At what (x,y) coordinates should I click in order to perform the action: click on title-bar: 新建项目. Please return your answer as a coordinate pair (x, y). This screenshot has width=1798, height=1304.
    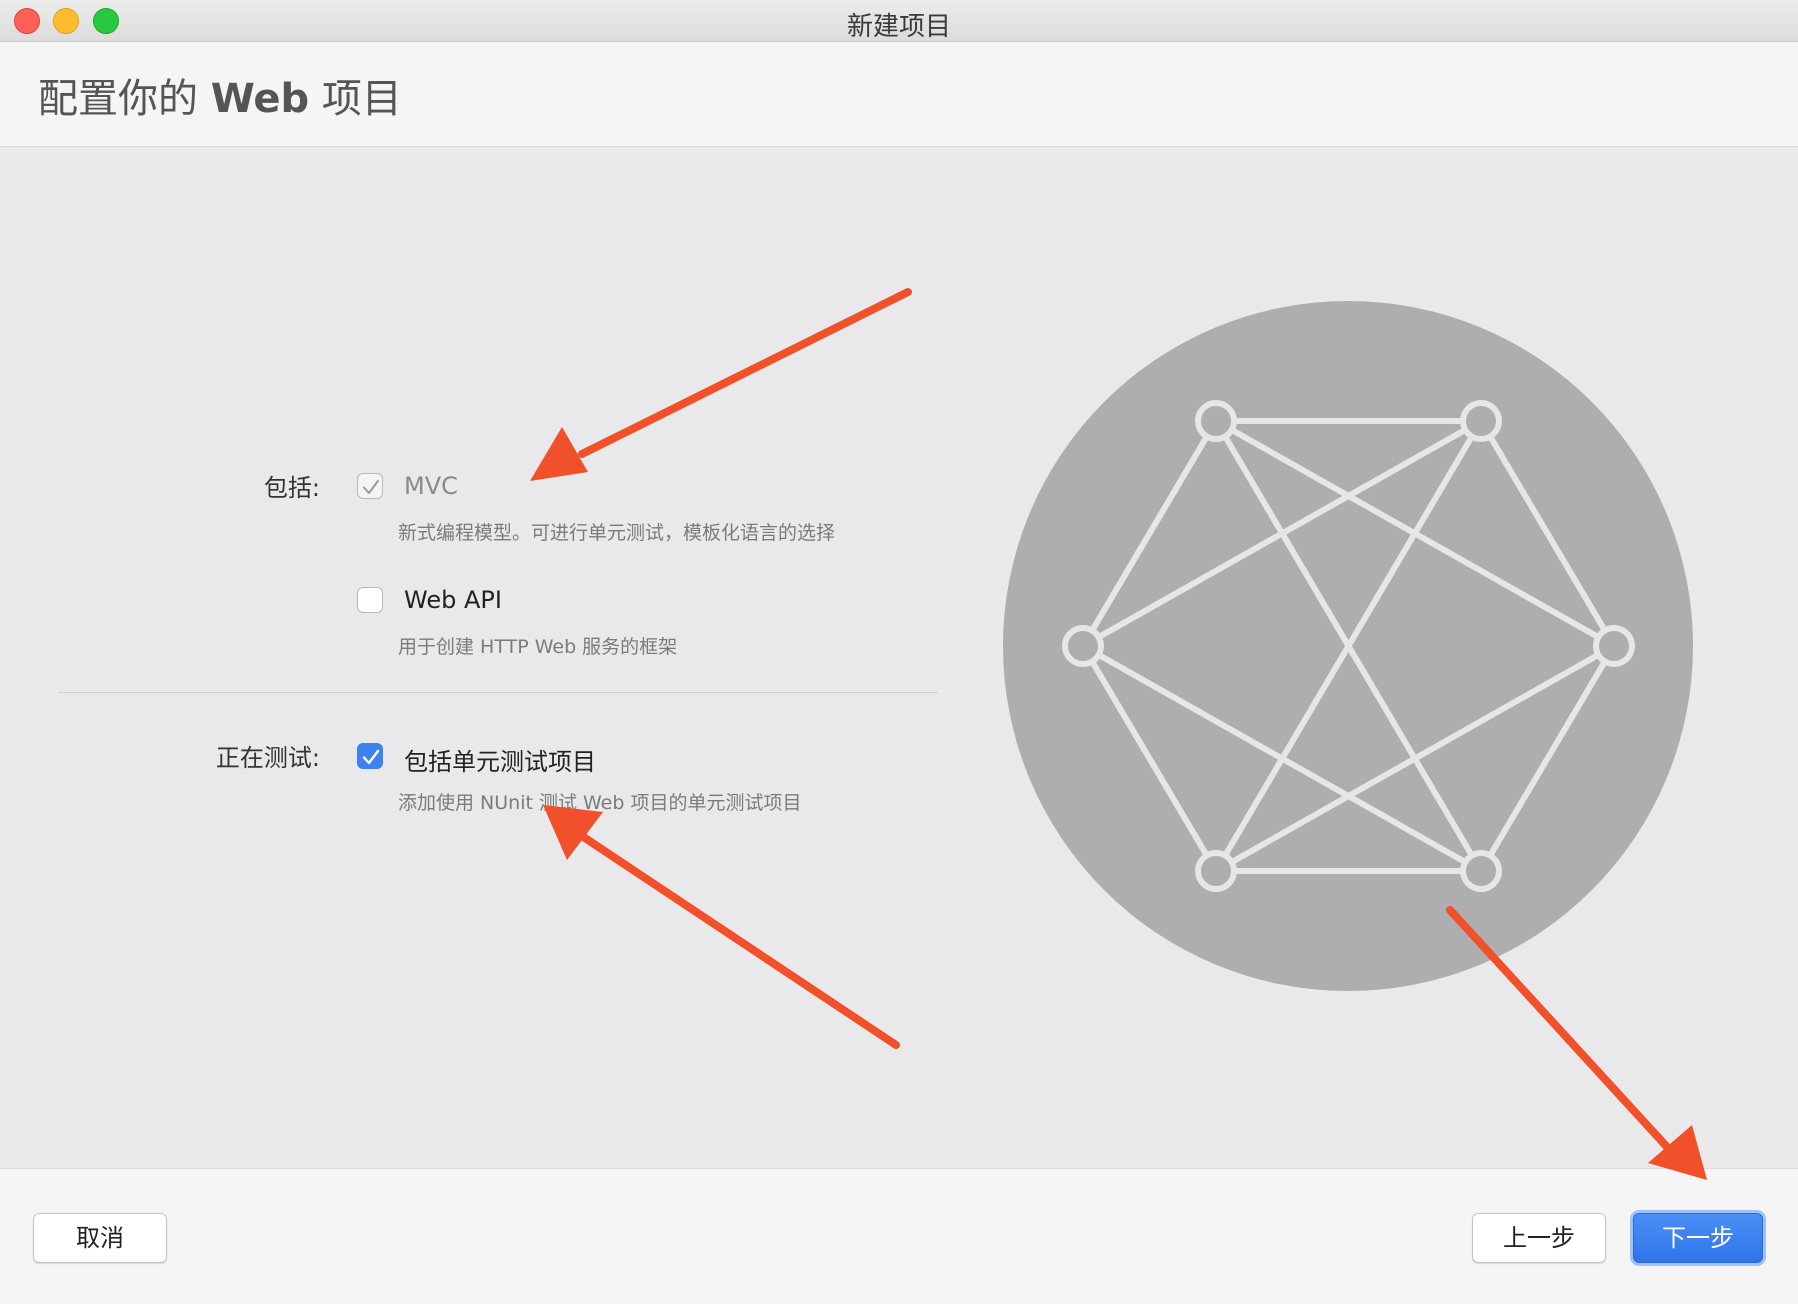
    Looking at the image, I should click on (899, 21).